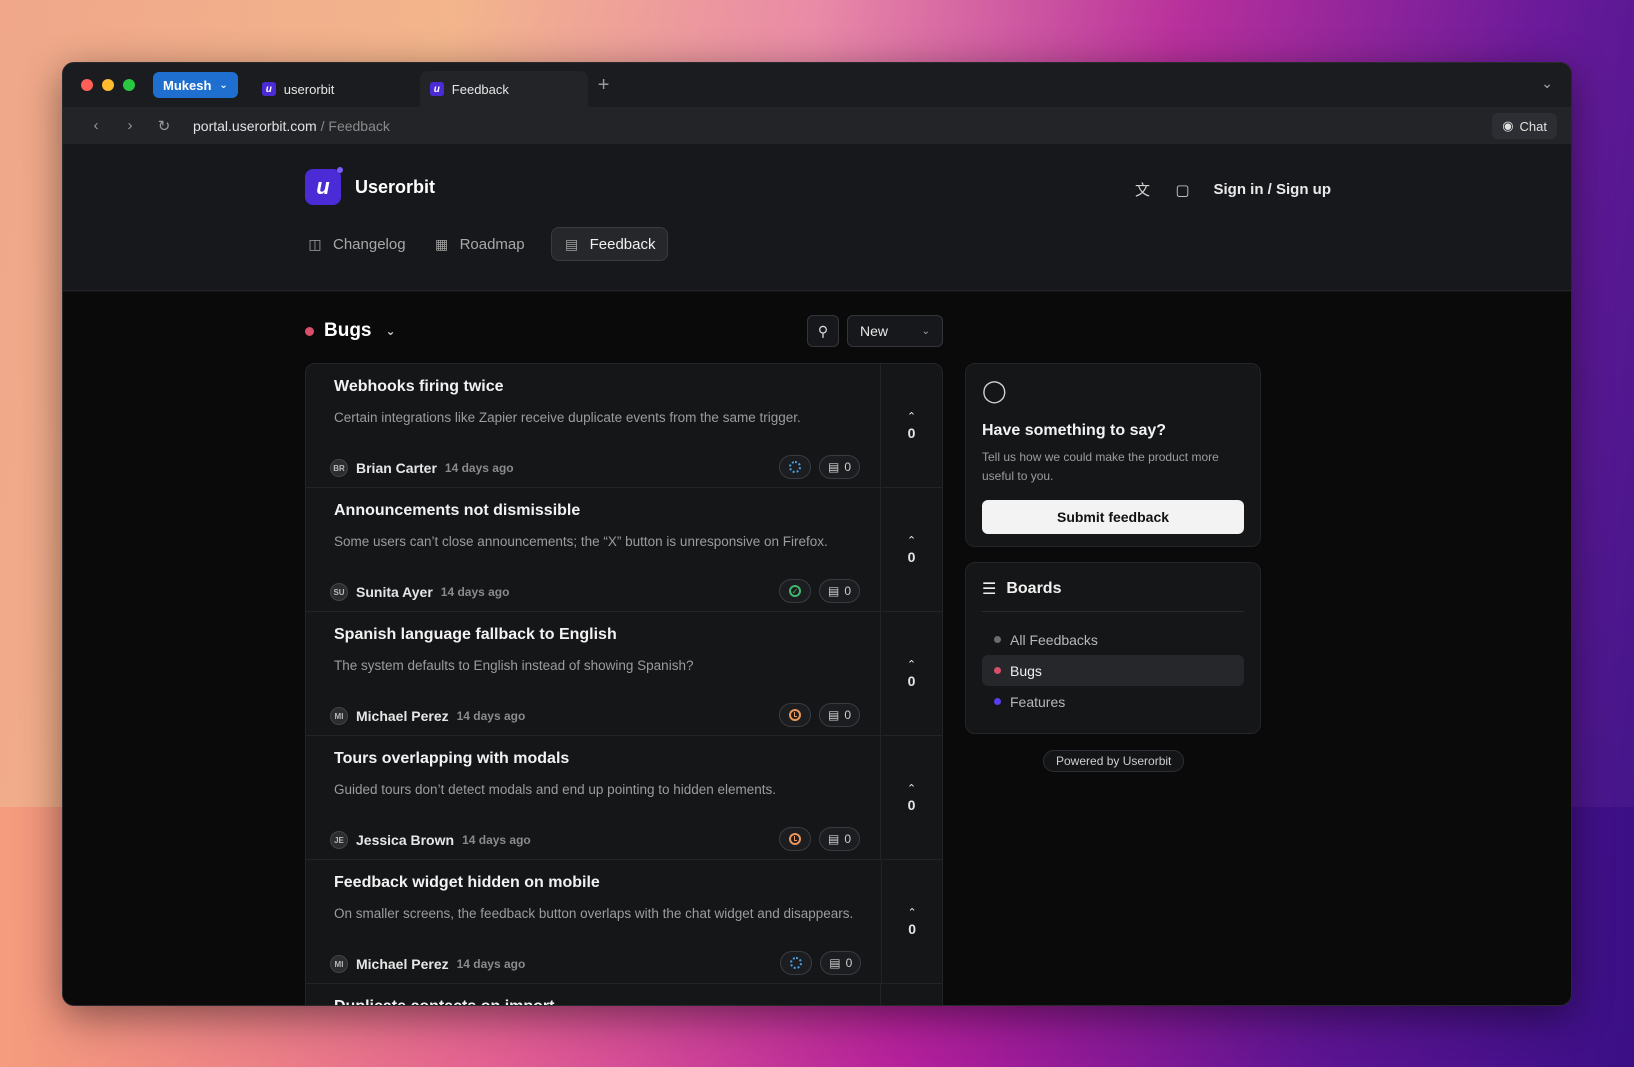 This screenshot has height=1067, width=1634. Describe the element at coordinates (350, 331) in the screenshot. I see `board-selector: Bugs ⌄` at that location.